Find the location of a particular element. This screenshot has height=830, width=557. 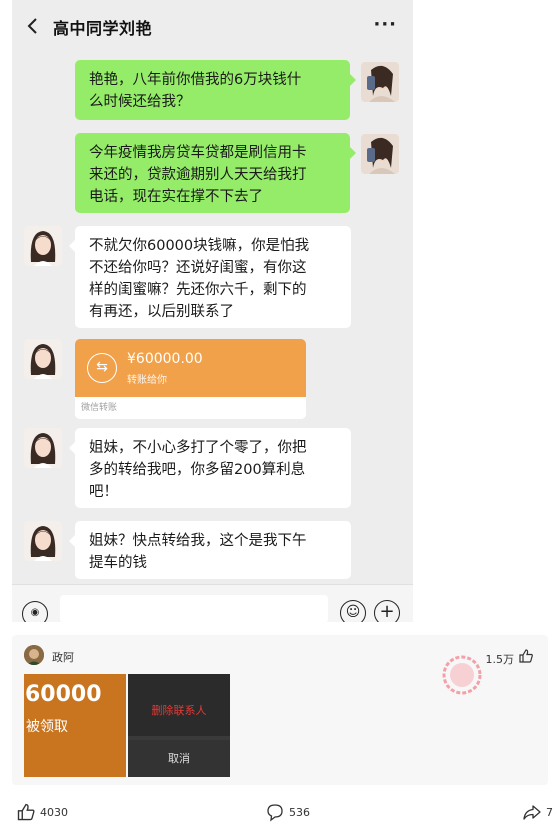

voice-input-icon: ◉ is located at coordinates (35, 611).